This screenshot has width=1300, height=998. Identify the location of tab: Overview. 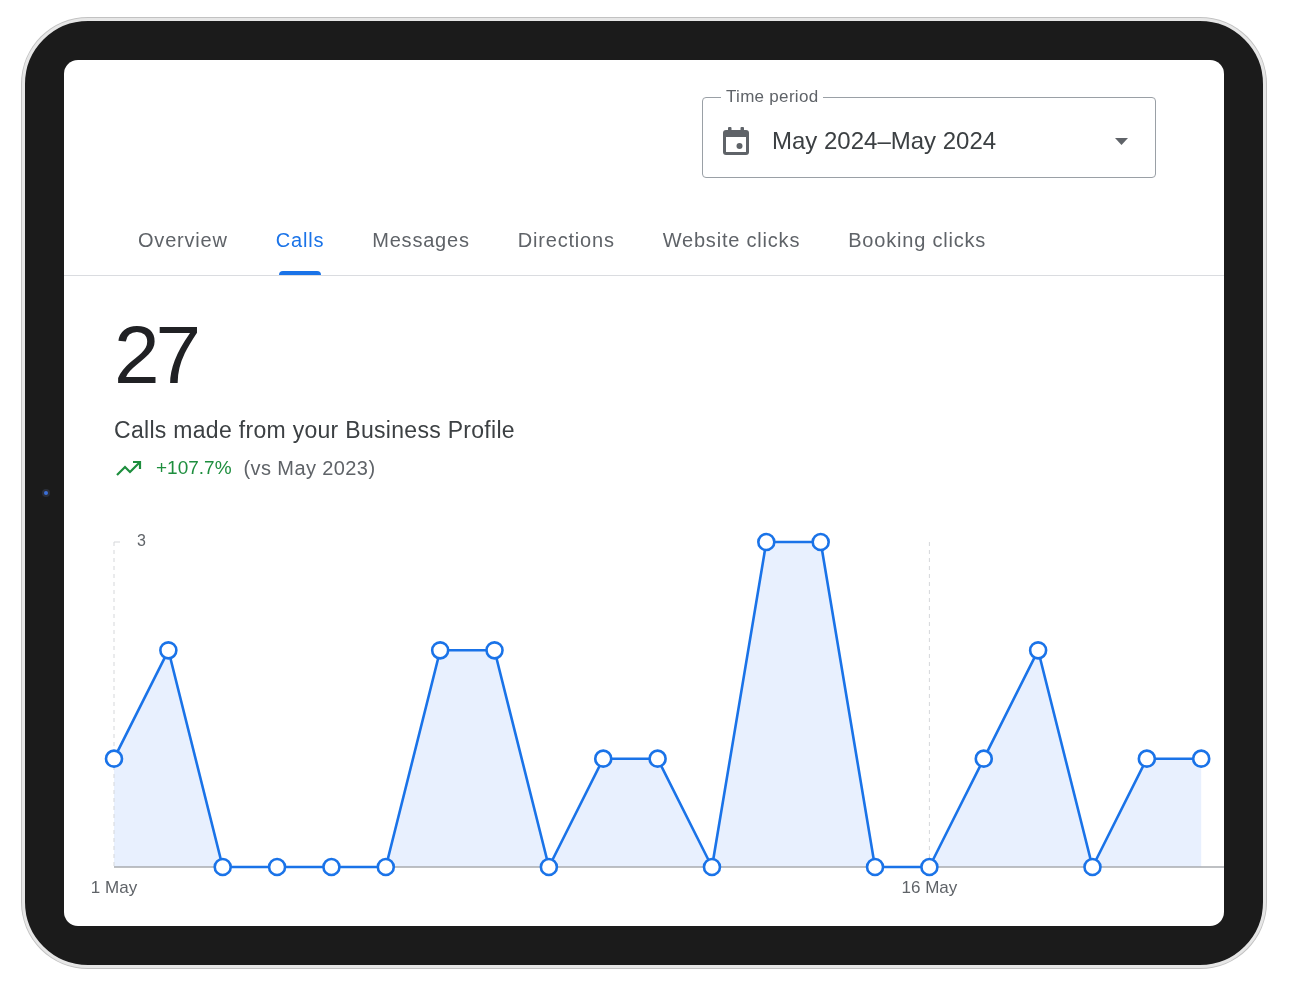
(183, 240).